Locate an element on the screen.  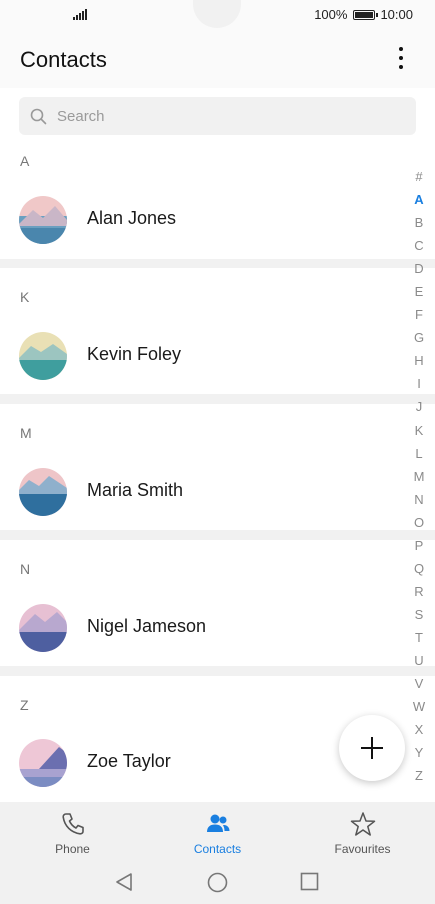
back-icon is located at coordinates (124, 882).